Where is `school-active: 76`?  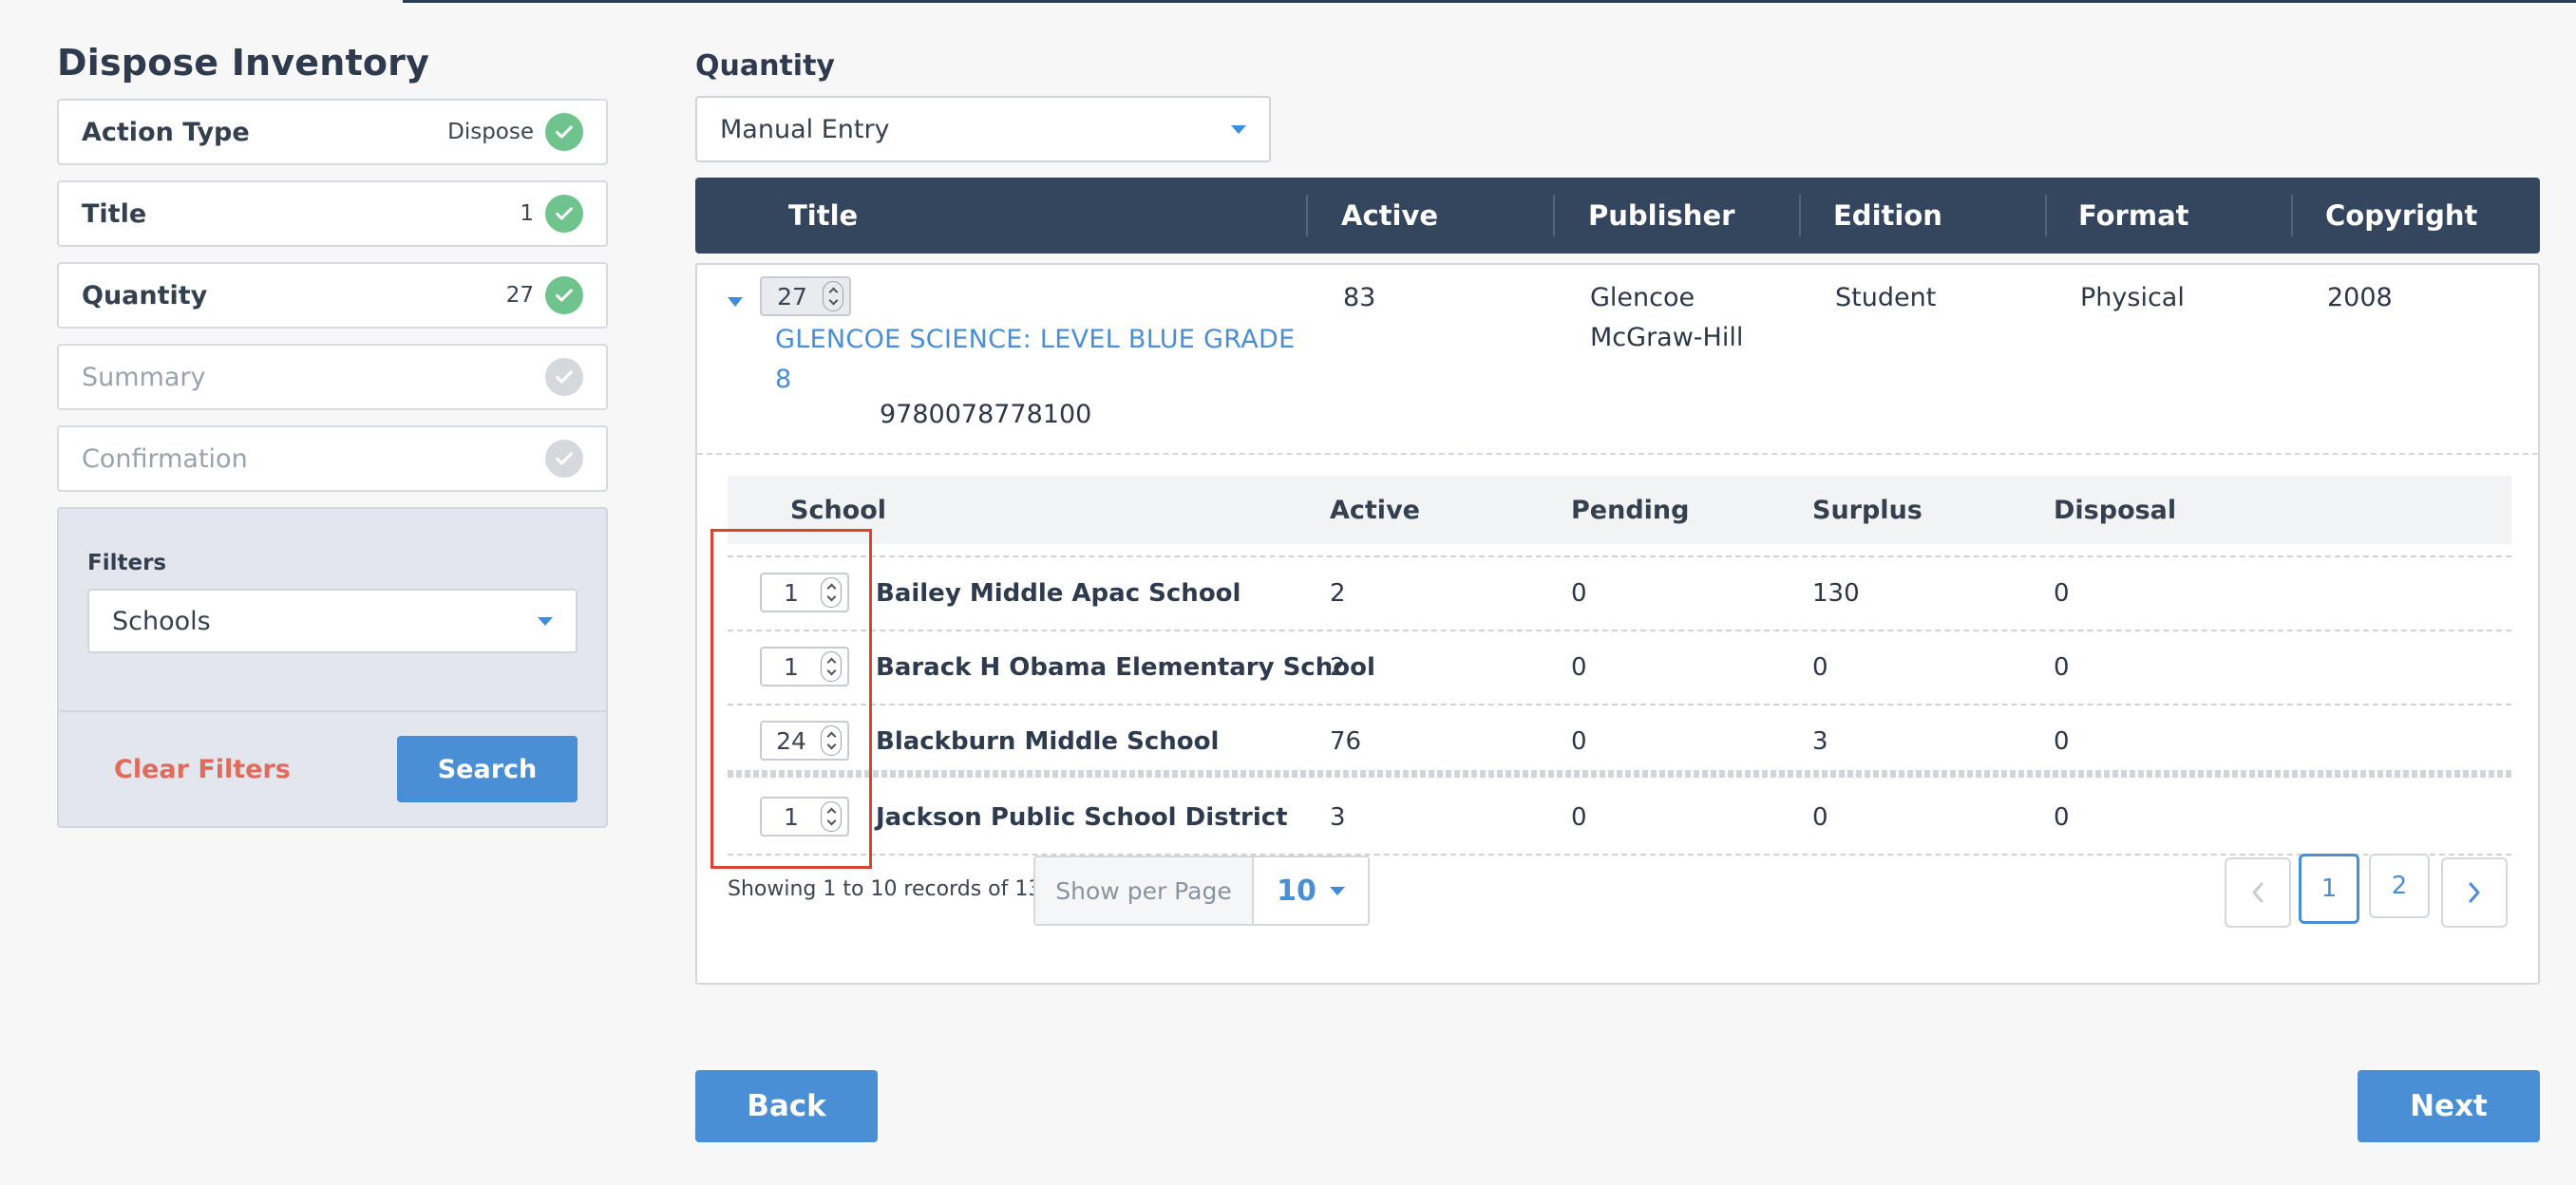
school-active: 76 is located at coordinates (1346, 742).